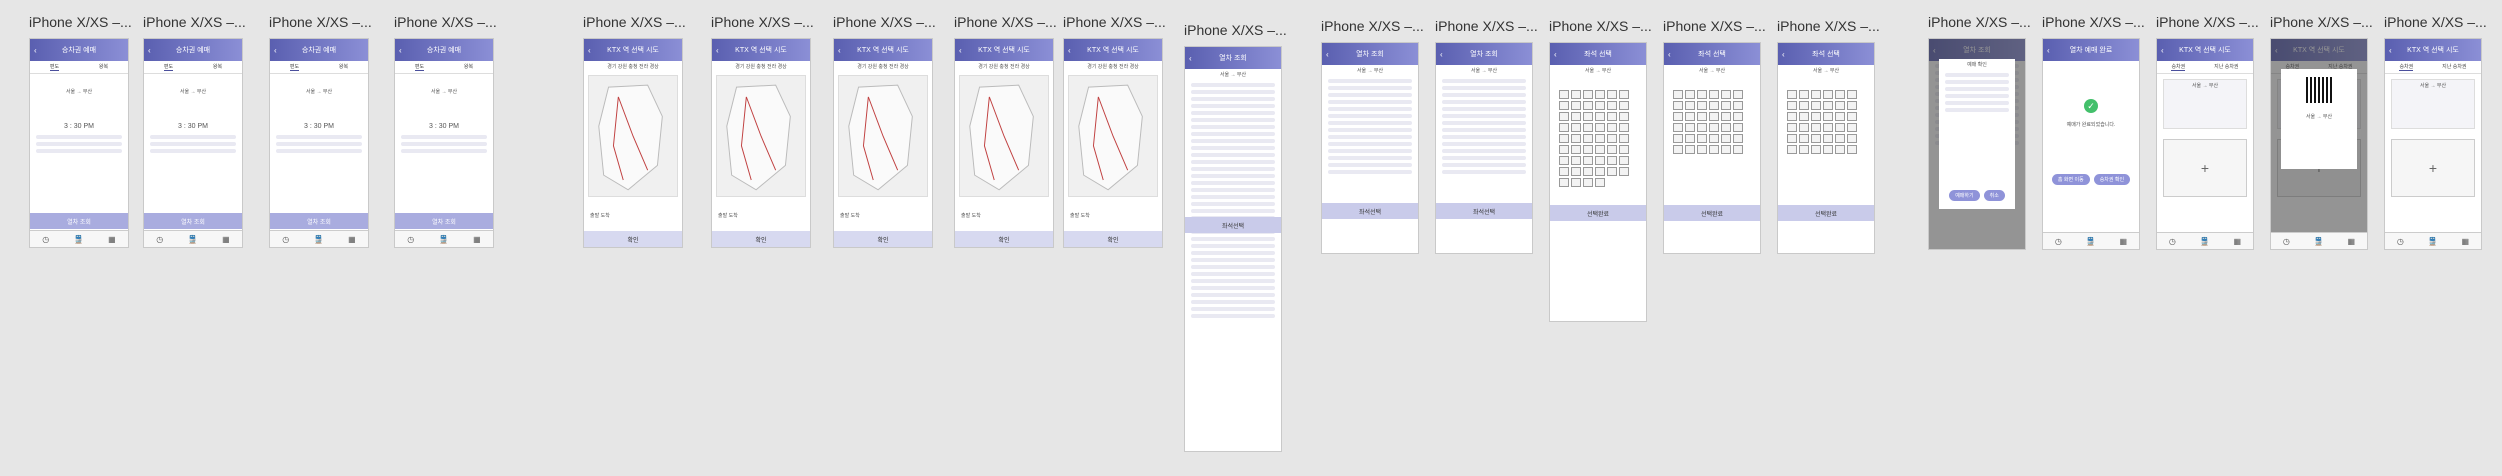 This screenshot has width=2502, height=476. What do you see at coordinates (2454, 67) in the screenshot?
I see `tab-past-tickets: 지난 승차권` at bounding box center [2454, 67].